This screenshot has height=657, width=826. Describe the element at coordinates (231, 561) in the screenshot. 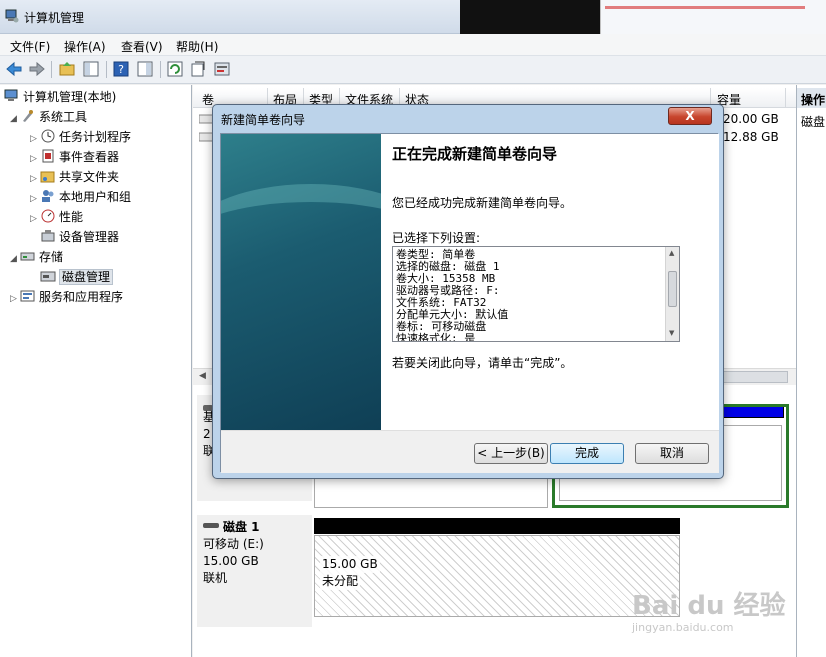

I see `disk1-size: 15.00 GB` at that location.